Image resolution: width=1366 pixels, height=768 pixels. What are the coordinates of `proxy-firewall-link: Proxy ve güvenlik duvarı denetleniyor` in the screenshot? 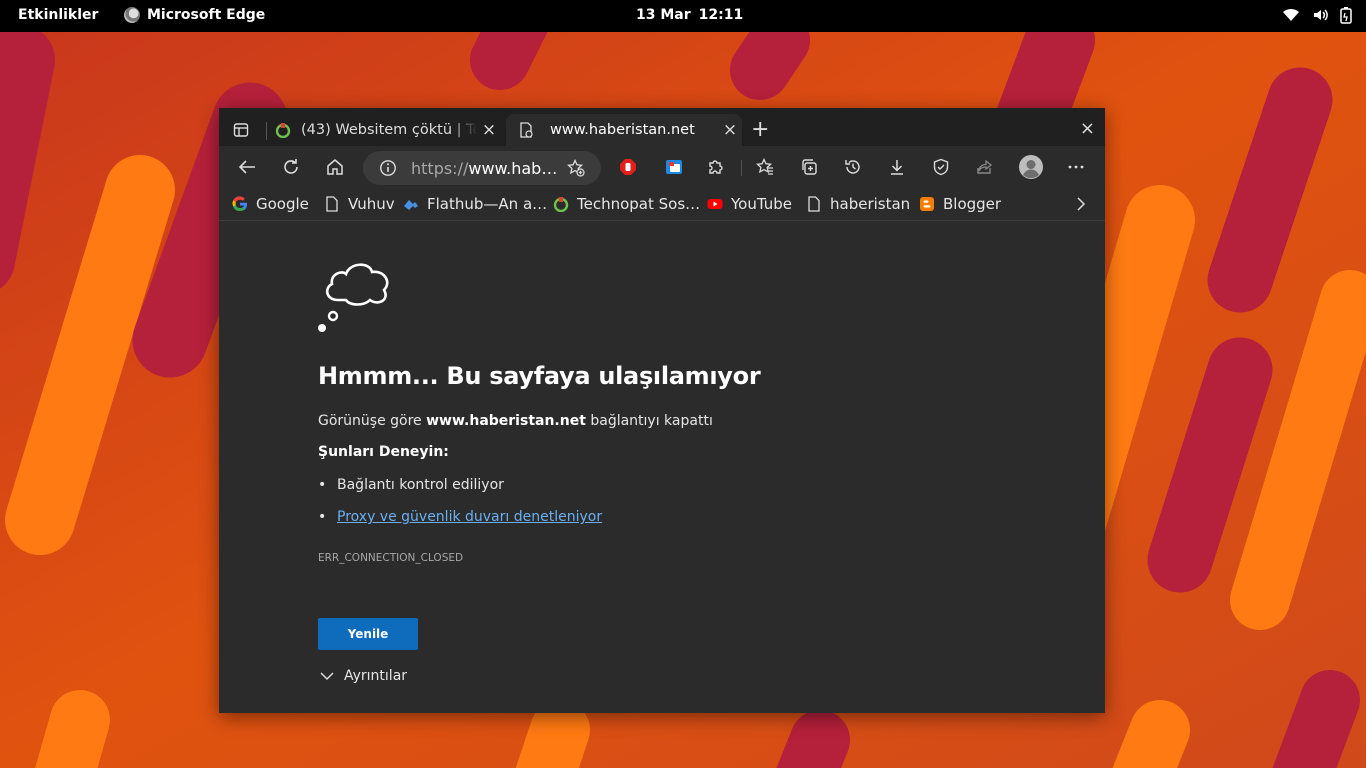 It's located at (469, 517).